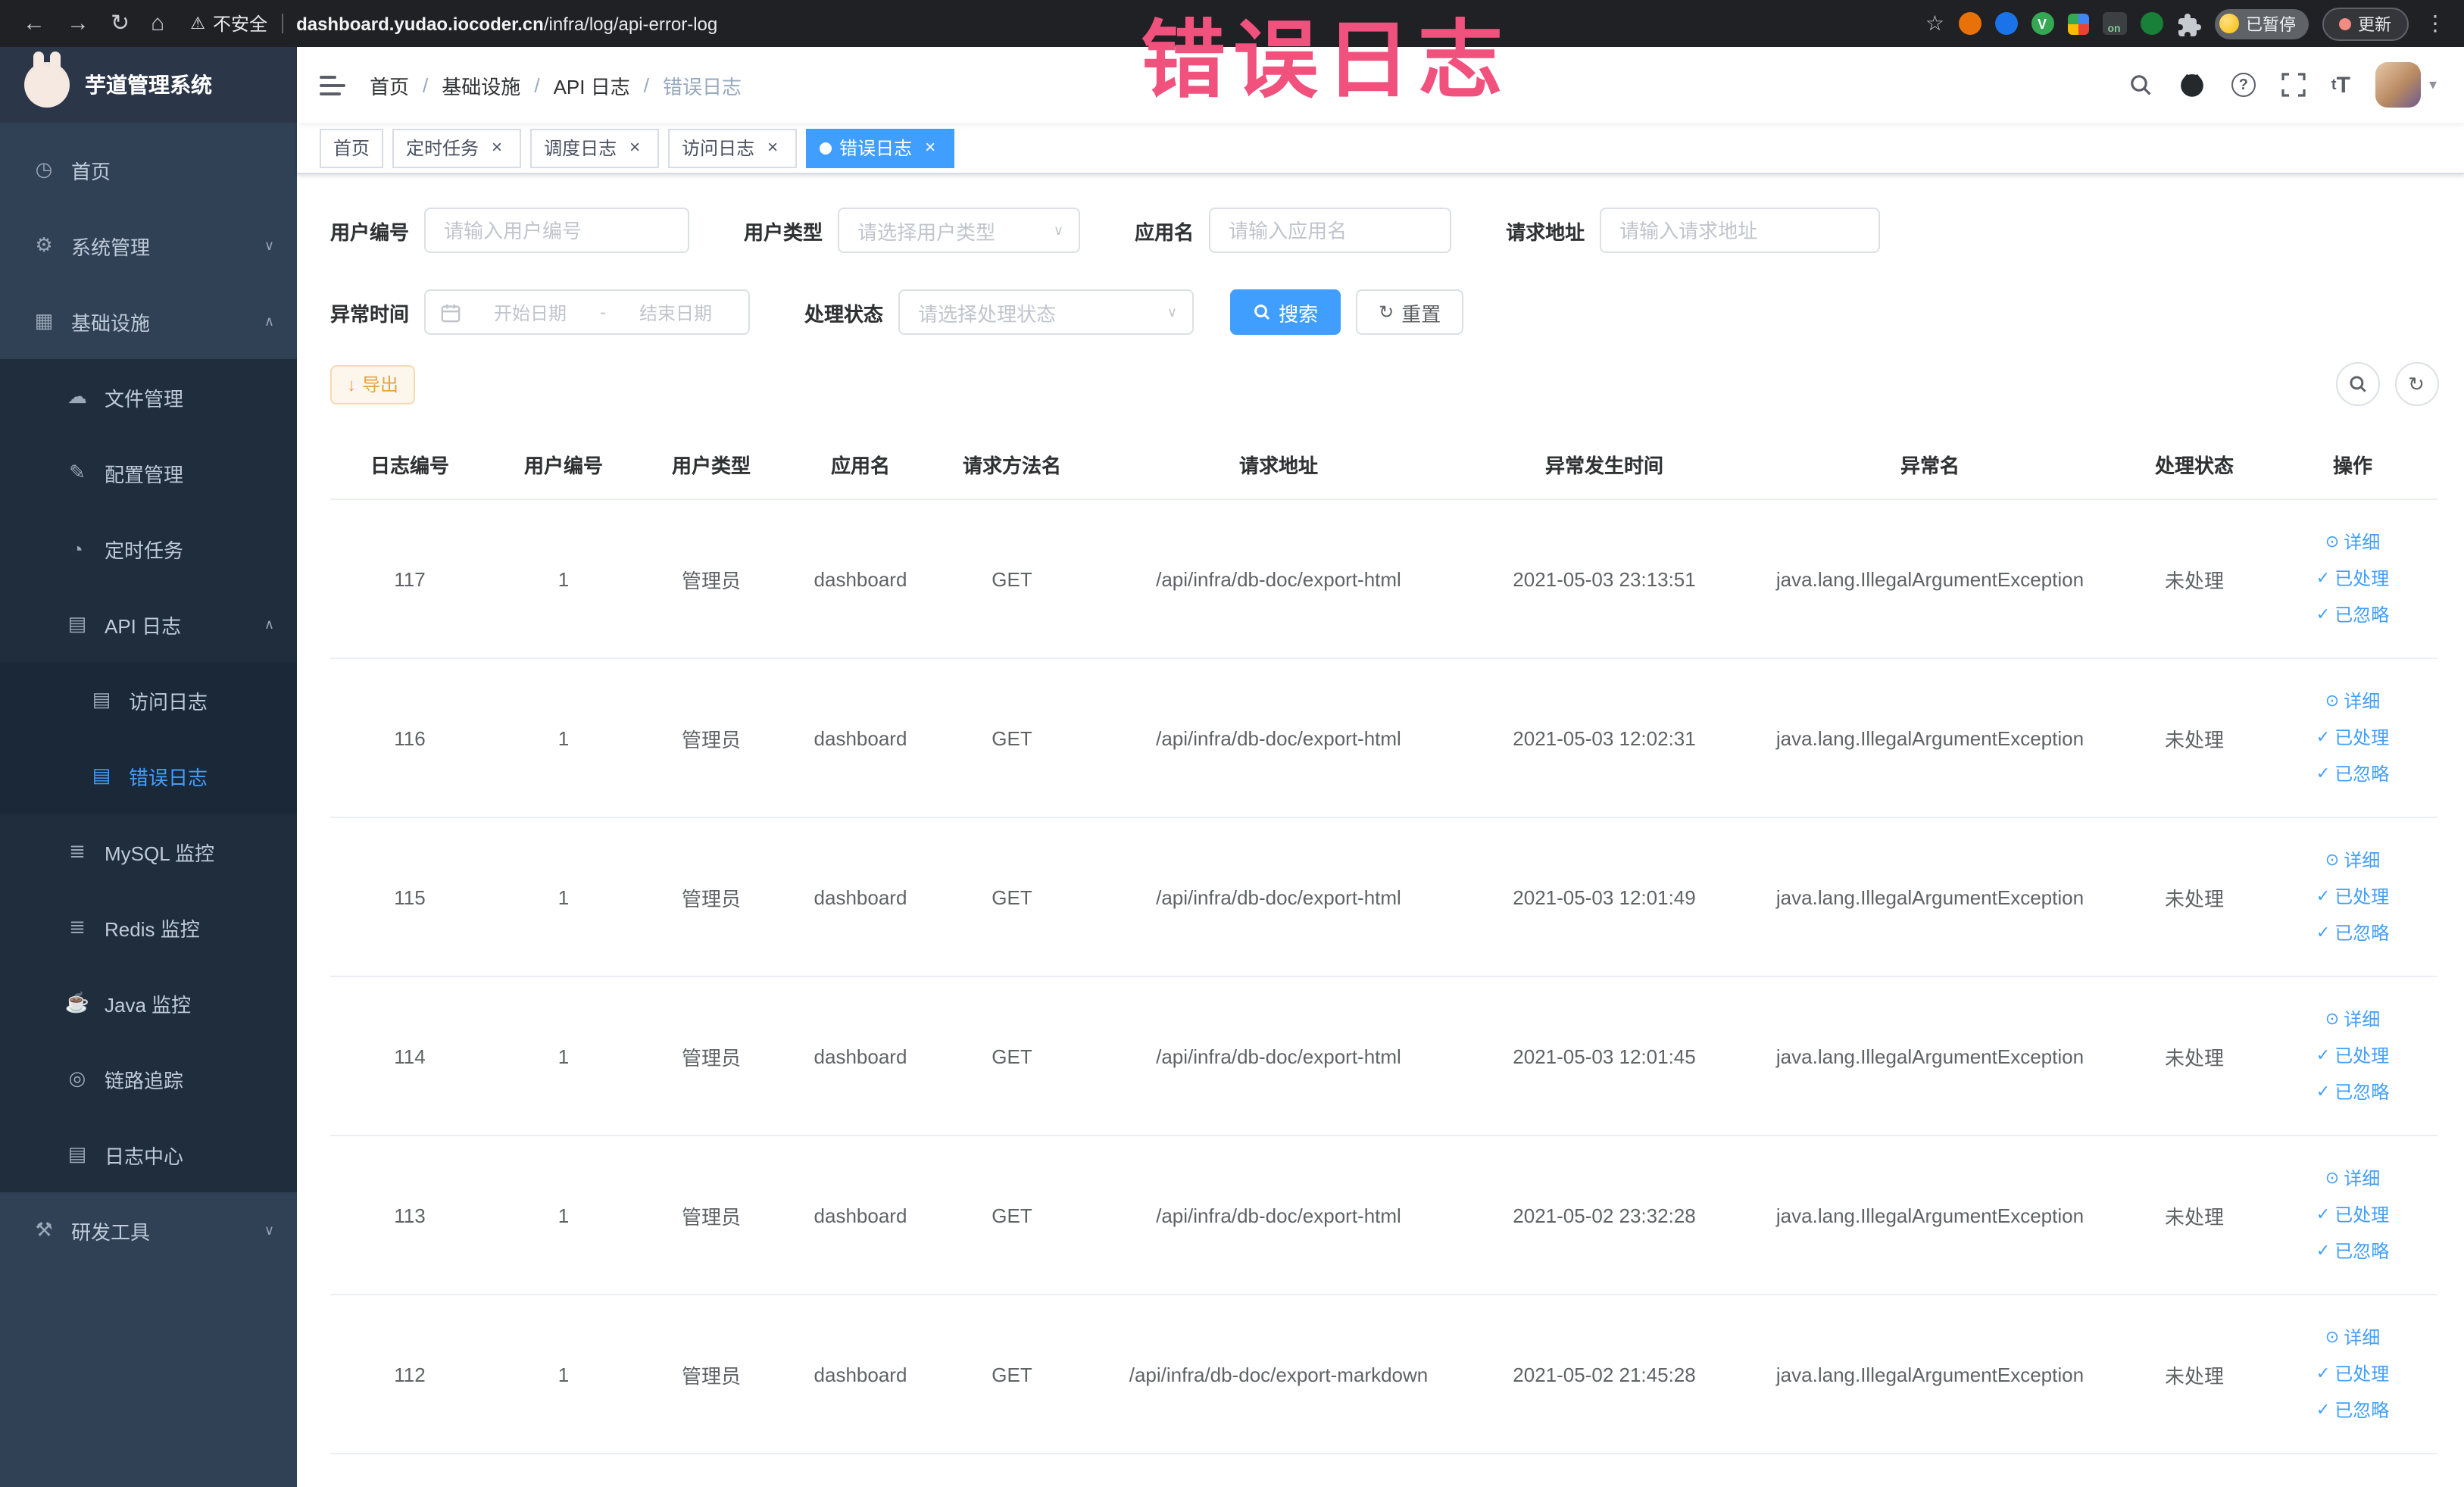 This screenshot has height=1487, width=2464. Describe the element at coordinates (1012, 738) in the screenshot. I see `cell-request-method: GET` at that location.